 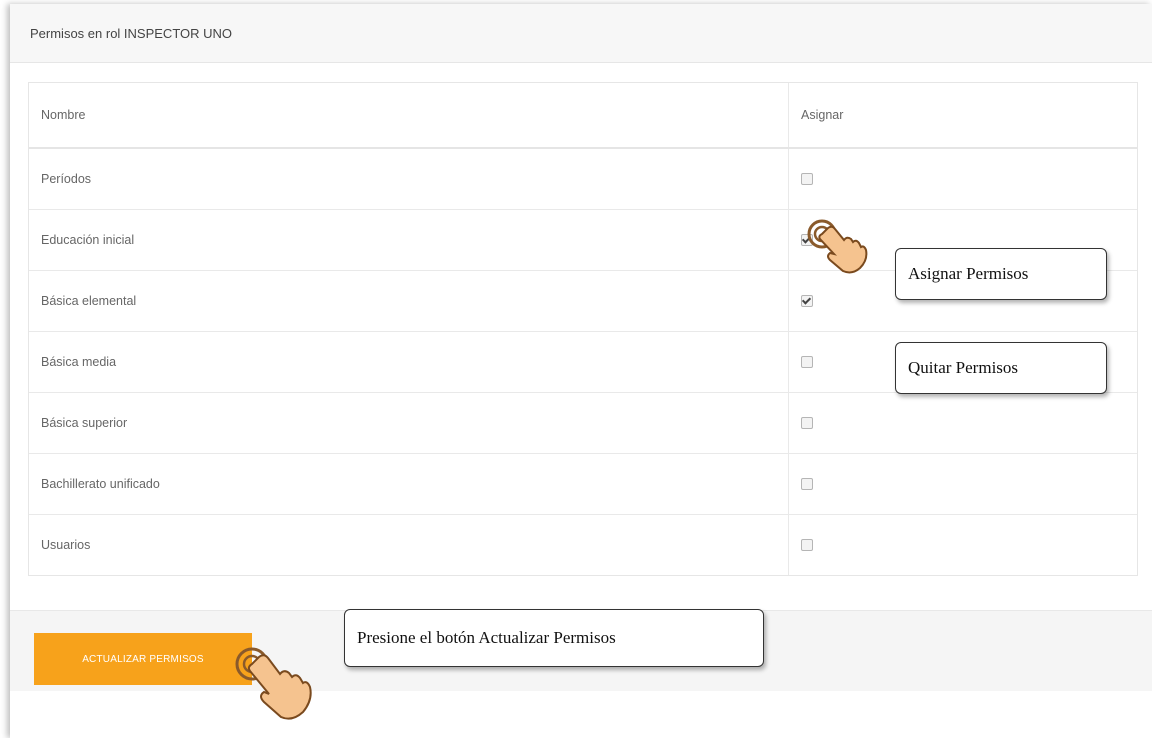 What do you see at coordinates (409, 362) in the screenshot?
I see `permission-name: Básica media` at bounding box center [409, 362].